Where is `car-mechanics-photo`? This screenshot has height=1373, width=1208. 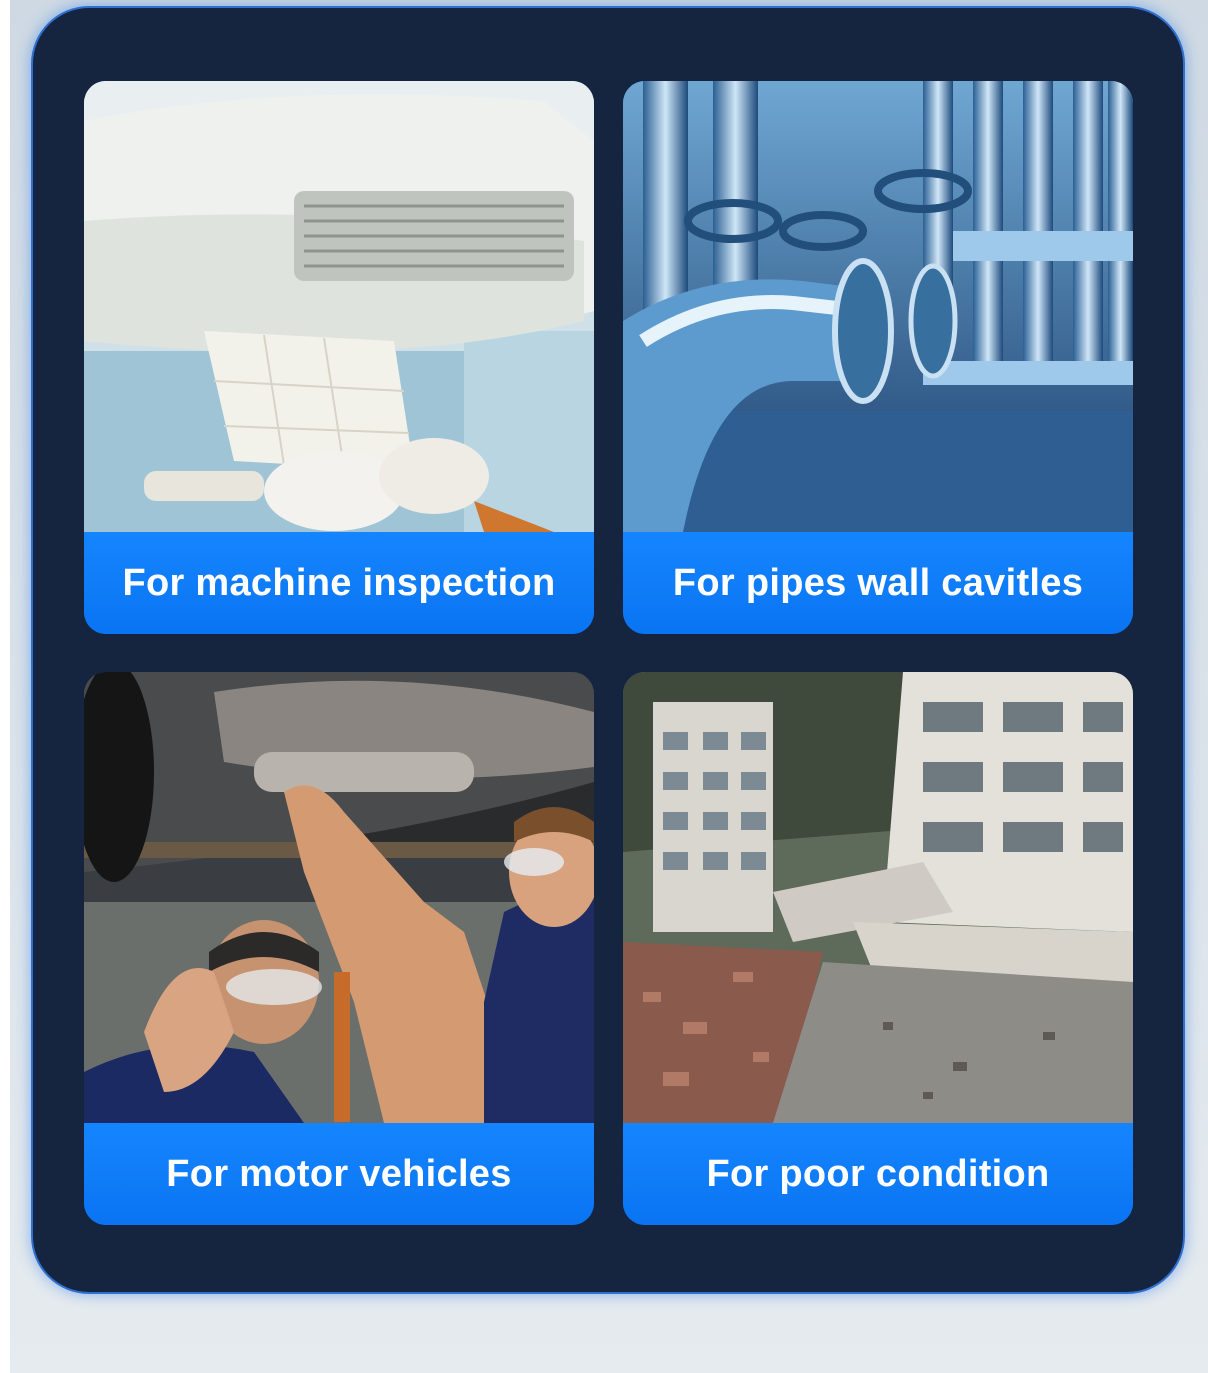
car-mechanics-photo is located at coordinates (339, 897).